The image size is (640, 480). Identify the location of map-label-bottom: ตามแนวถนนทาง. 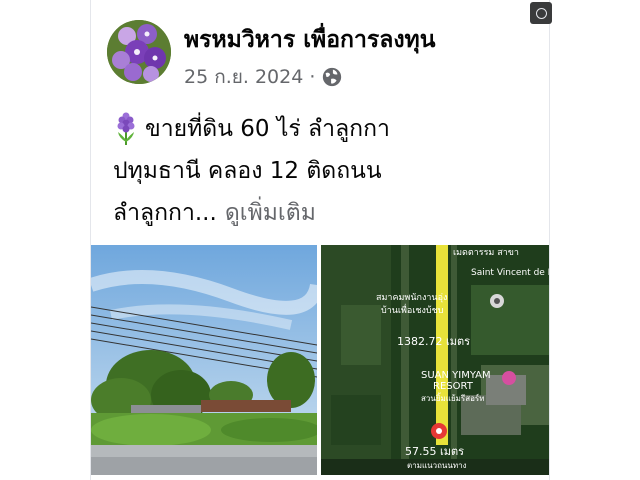
(437, 465).